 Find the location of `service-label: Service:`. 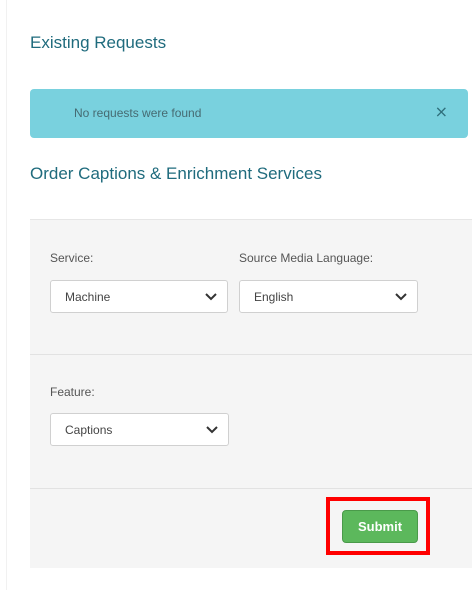

service-label: Service: is located at coordinates (72, 258).